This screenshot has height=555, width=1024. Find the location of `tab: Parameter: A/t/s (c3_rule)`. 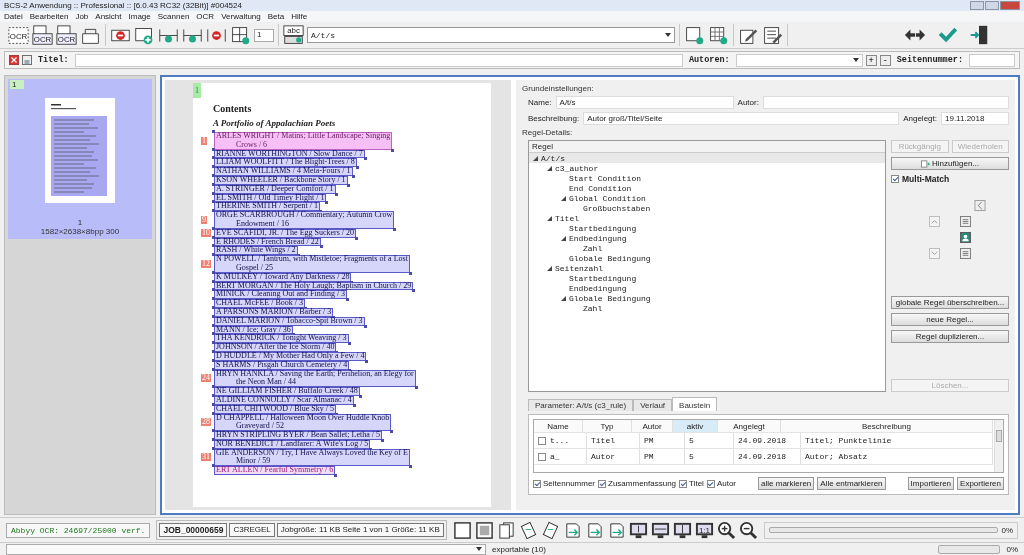

tab: Parameter: A/t/s (c3_rule) is located at coordinates (581, 405).